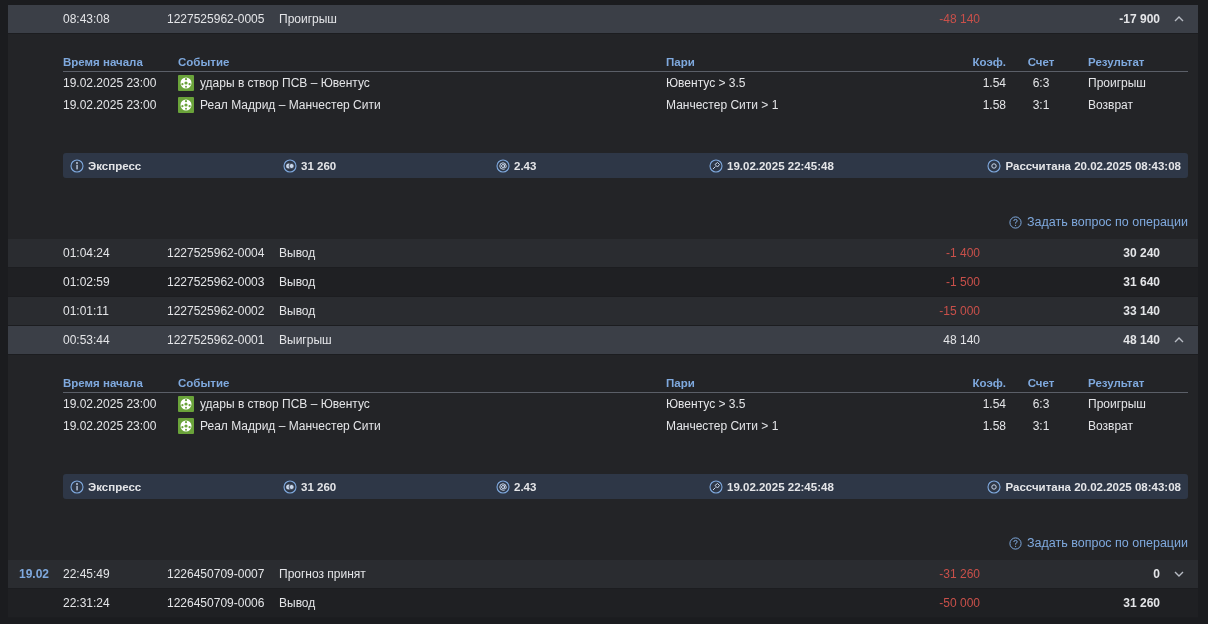  What do you see at coordinates (1156, 574) in the screenshot?
I see `balance-cell-text: 0` at bounding box center [1156, 574].